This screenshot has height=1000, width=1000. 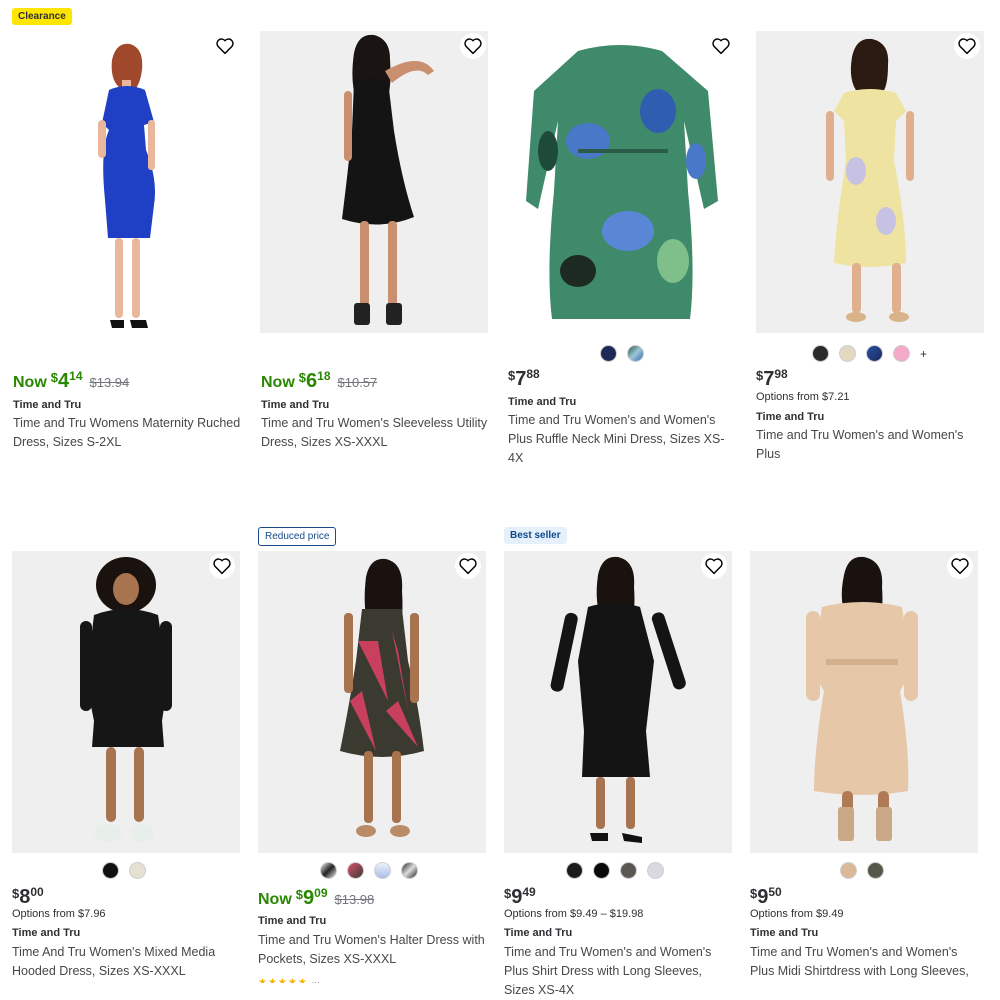 What do you see at coordinates (574, 914) in the screenshot?
I see `price-options: Options from $9.49 – $19.98` at bounding box center [574, 914].